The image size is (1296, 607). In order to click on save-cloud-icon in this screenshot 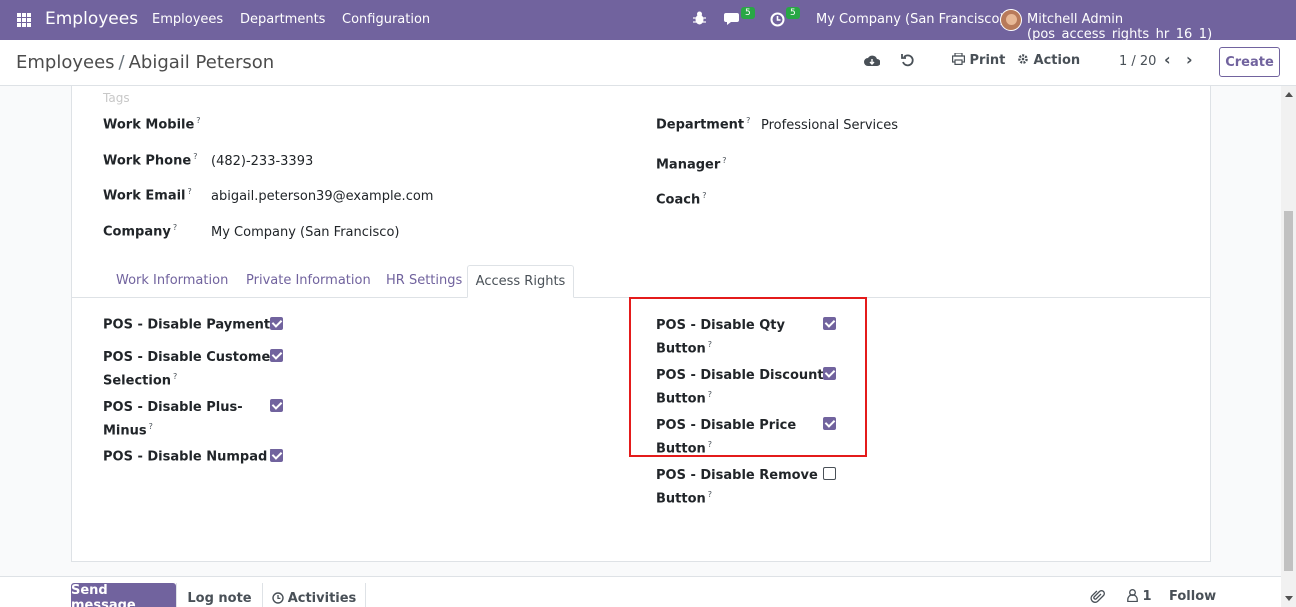, I will do `click(872, 62)`.